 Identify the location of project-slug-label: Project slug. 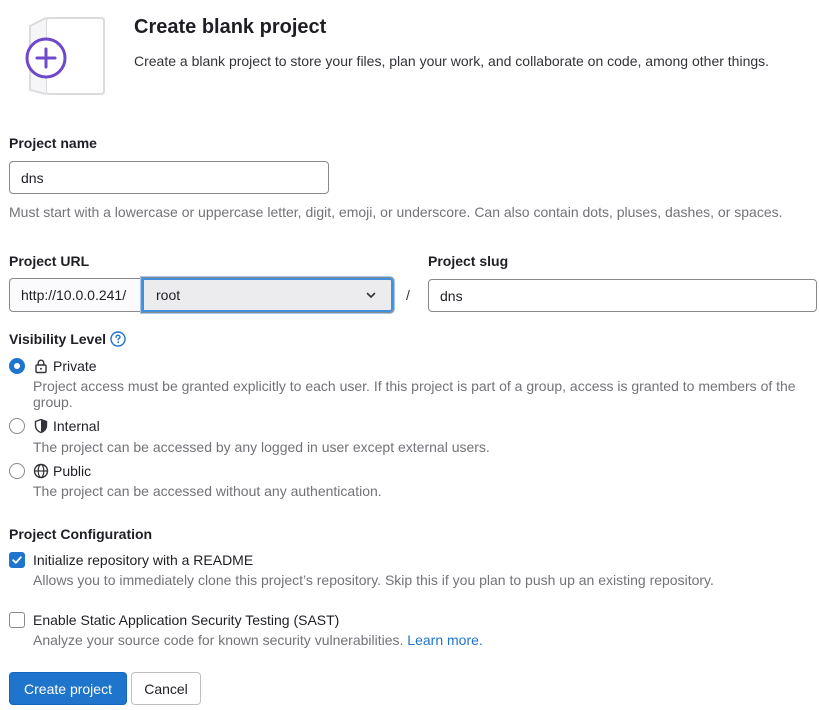
(468, 261).